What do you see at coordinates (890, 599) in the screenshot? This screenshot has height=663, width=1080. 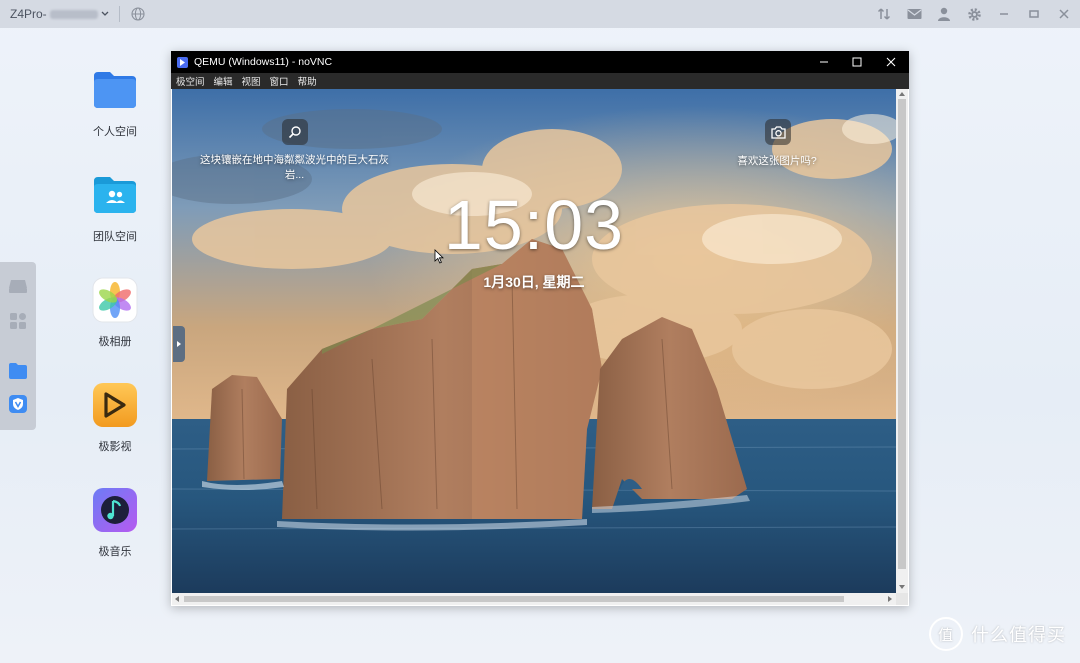 I see `scroll-right-icon` at bounding box center [890, 599].